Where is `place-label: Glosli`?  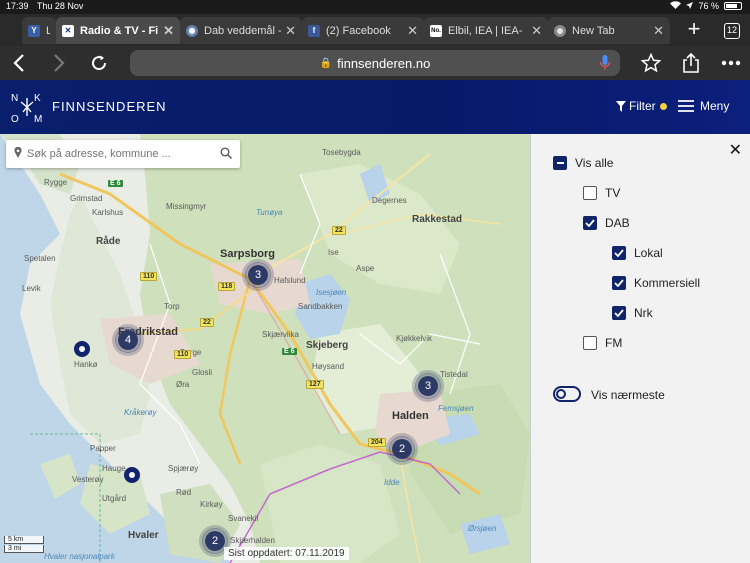
place-label: Glosli is located at coordinates (202, 372).